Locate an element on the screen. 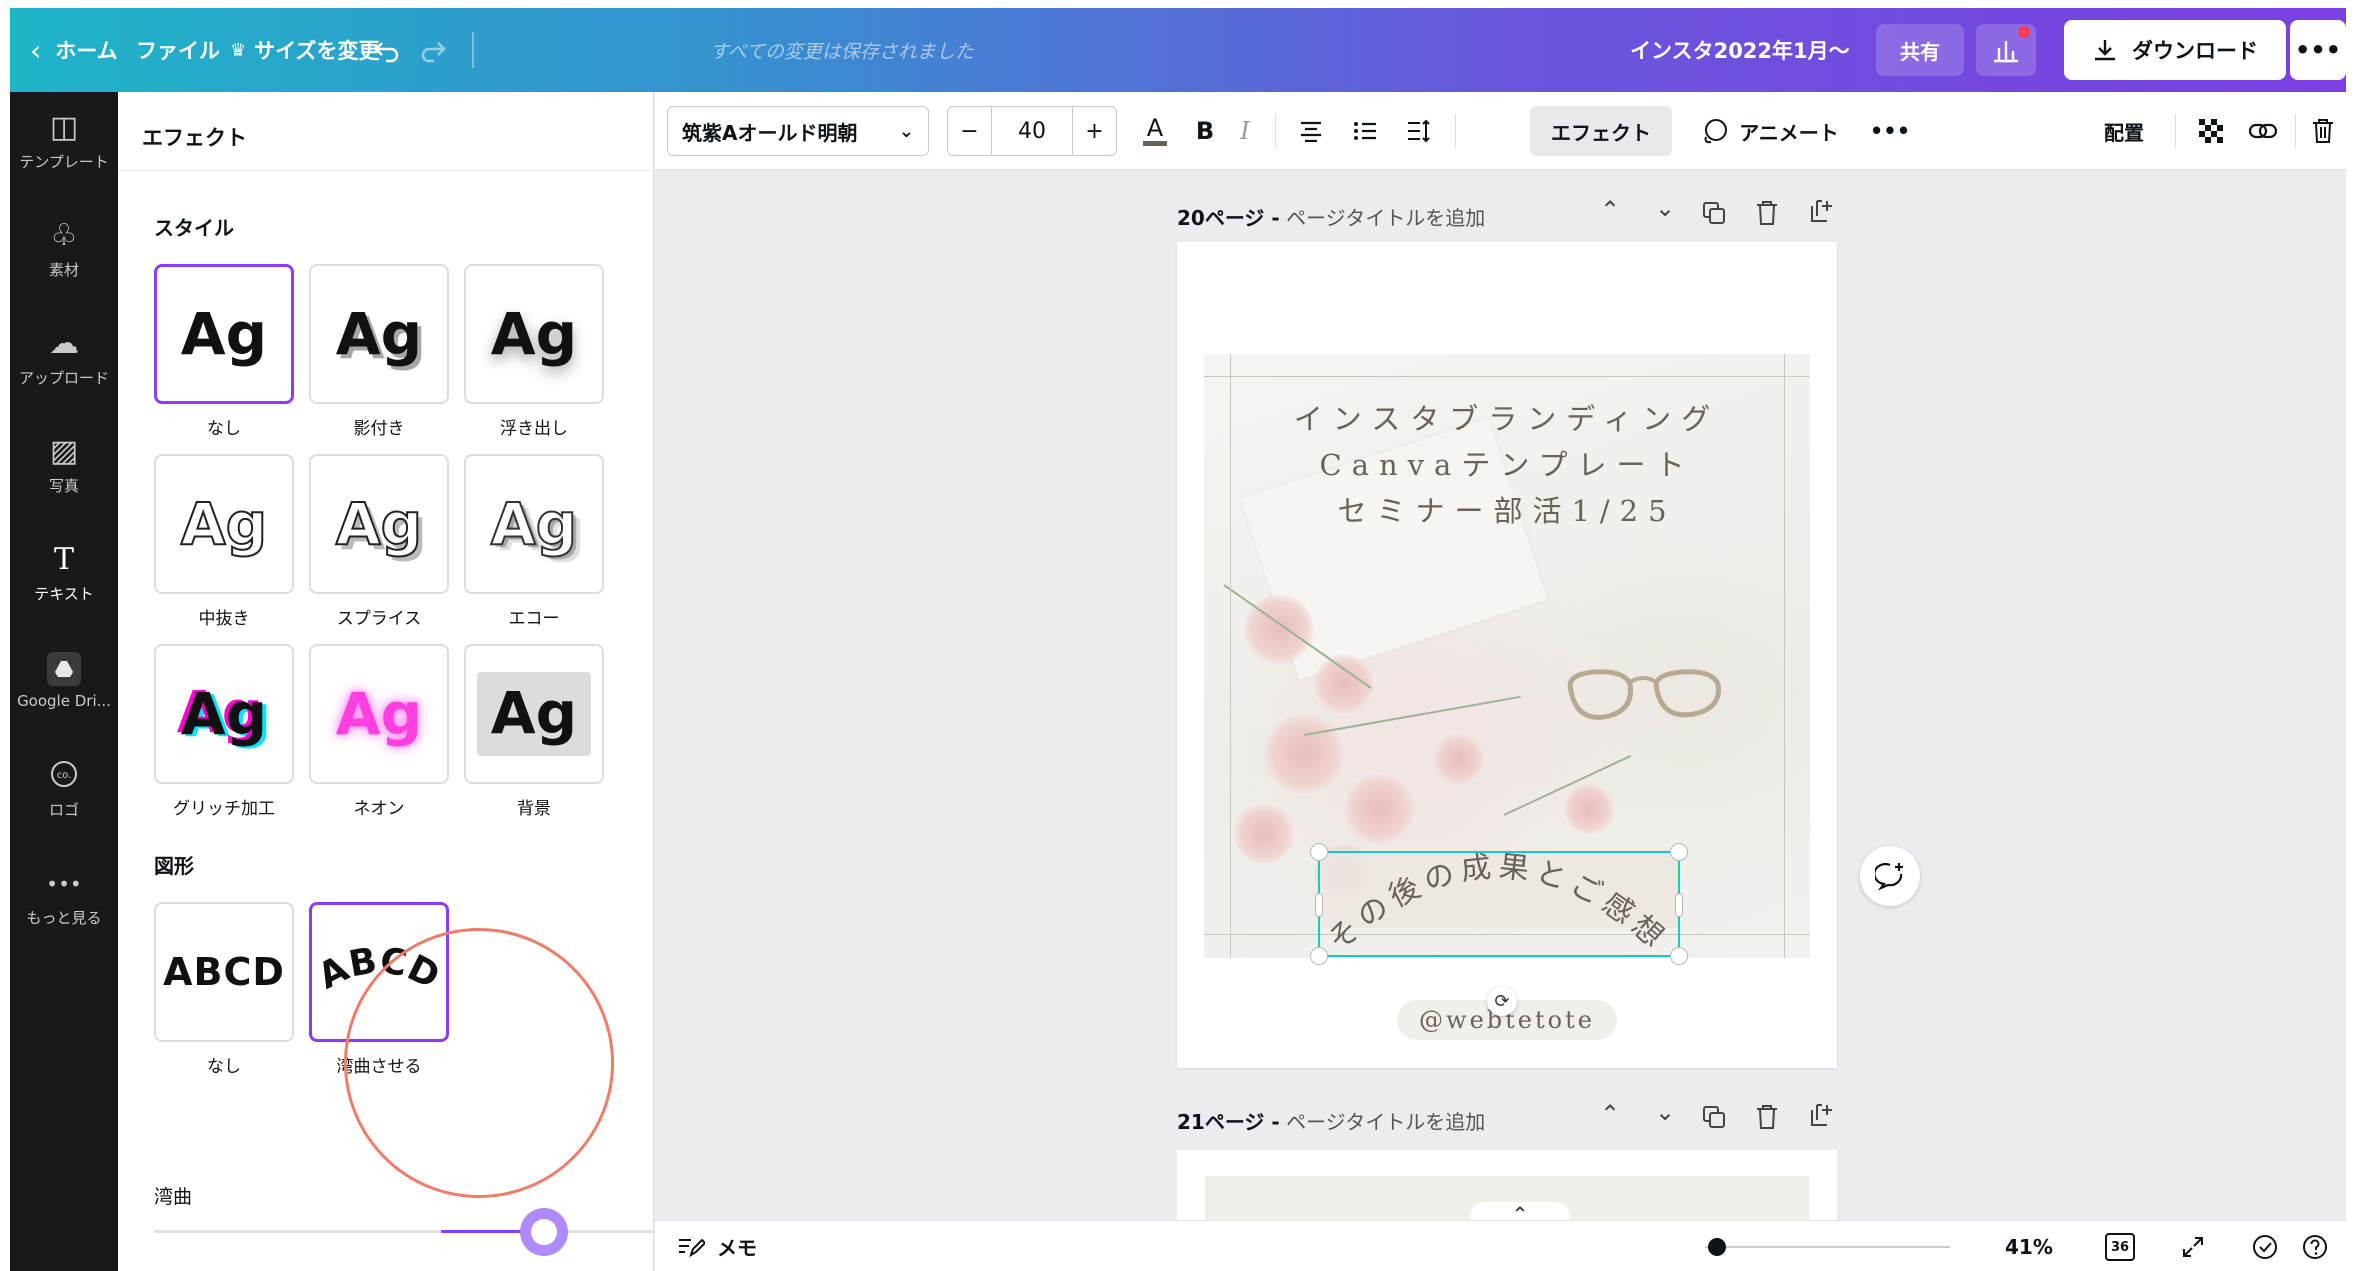 This screenshot has height=1271, width=2358. undo-button is located at coordinates (387, 50).